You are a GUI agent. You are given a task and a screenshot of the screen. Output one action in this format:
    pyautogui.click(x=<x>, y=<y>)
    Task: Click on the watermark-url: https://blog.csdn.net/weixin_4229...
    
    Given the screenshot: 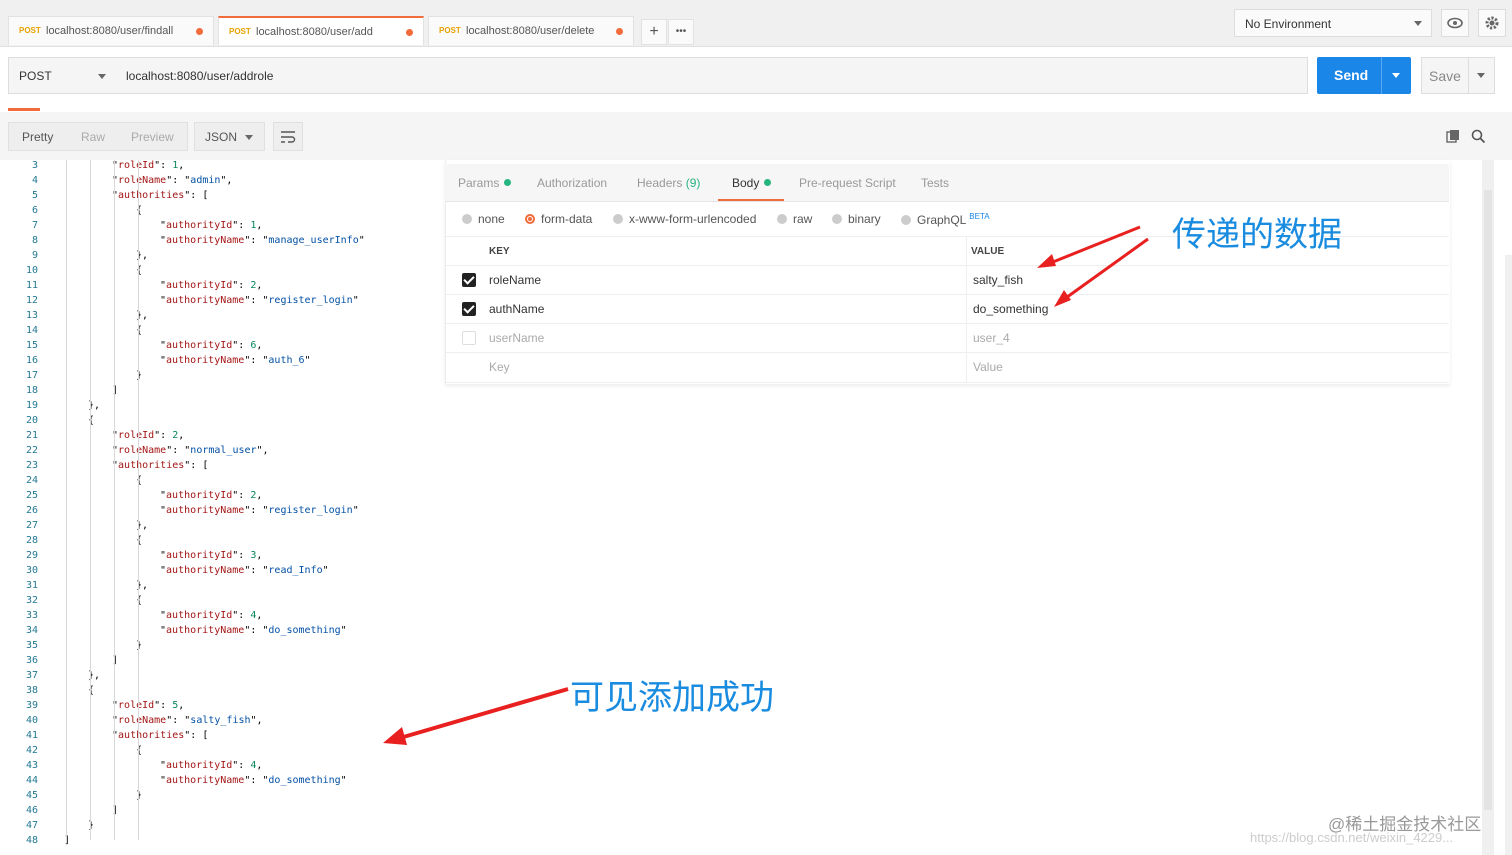 What is the action you would take?
    pyautogui.click(x=1352, y=837)
    